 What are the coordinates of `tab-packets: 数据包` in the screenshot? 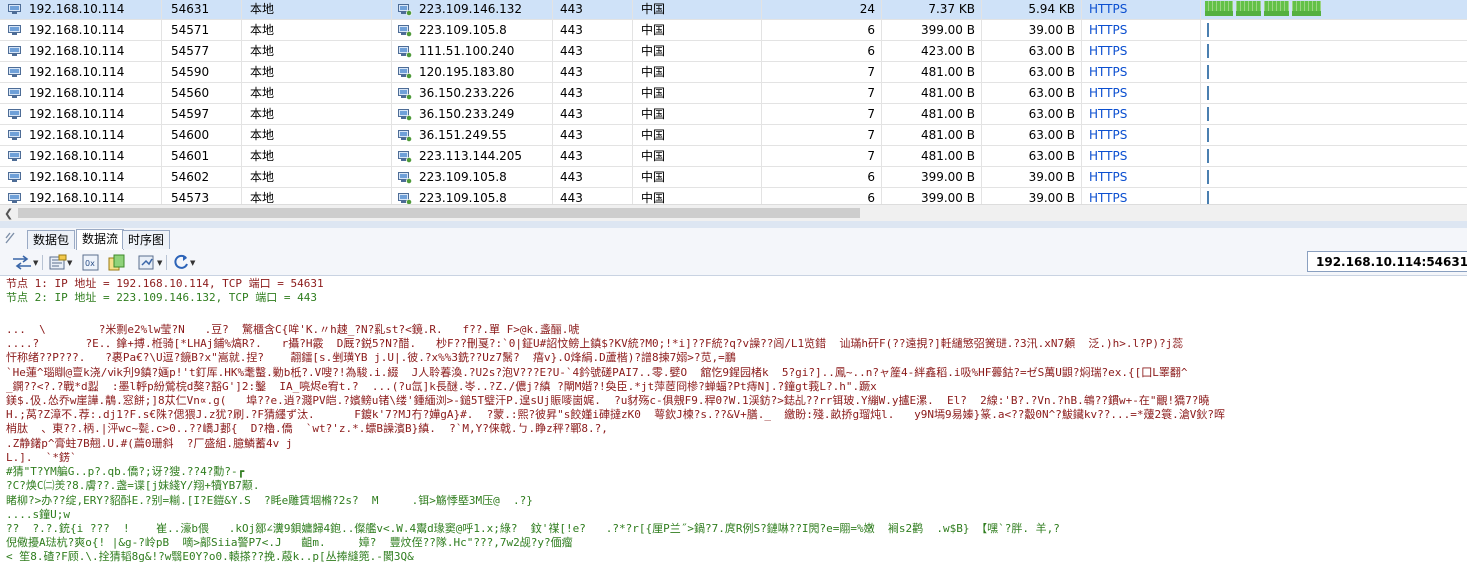 It's located at (51, 239).